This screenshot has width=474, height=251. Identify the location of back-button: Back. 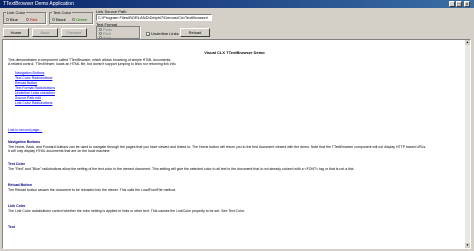
(45, 32).